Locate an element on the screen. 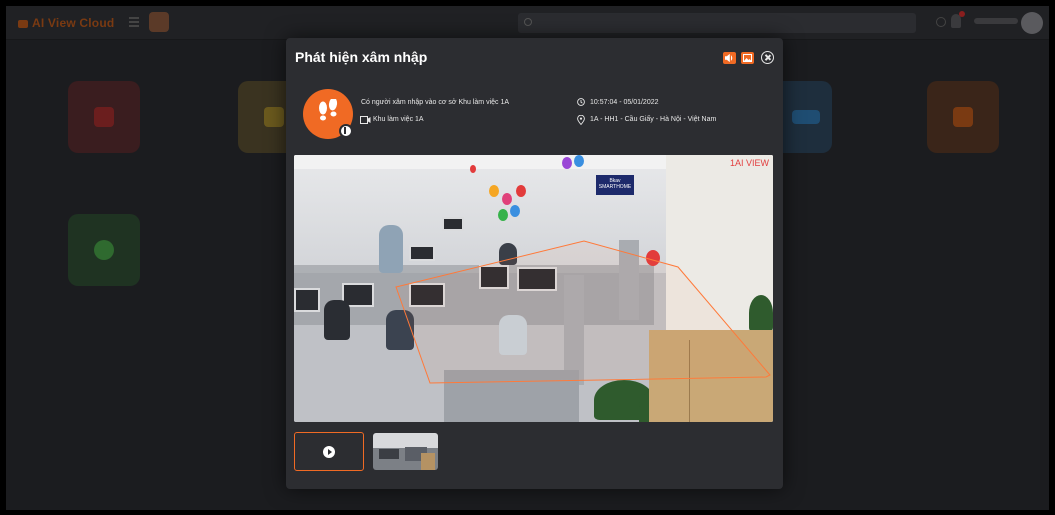 The width and height of the screenshot is (1055, 515). dashboard-tile-cameras is located at coordinates (963, 117).